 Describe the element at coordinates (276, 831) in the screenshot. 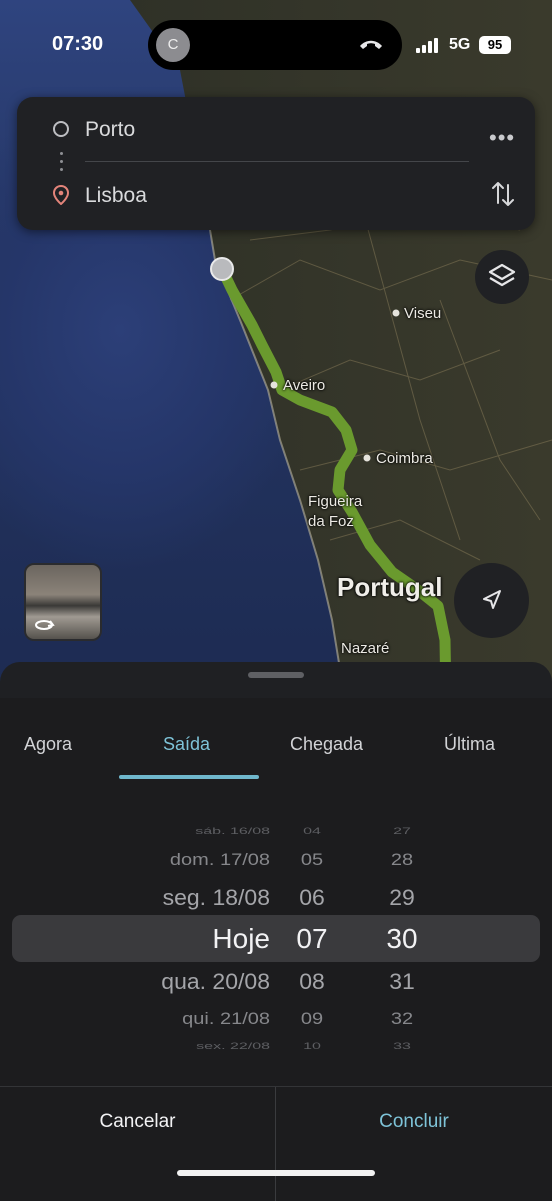

I see `wheel-row: sáb. 16/08 04 27` at that location.